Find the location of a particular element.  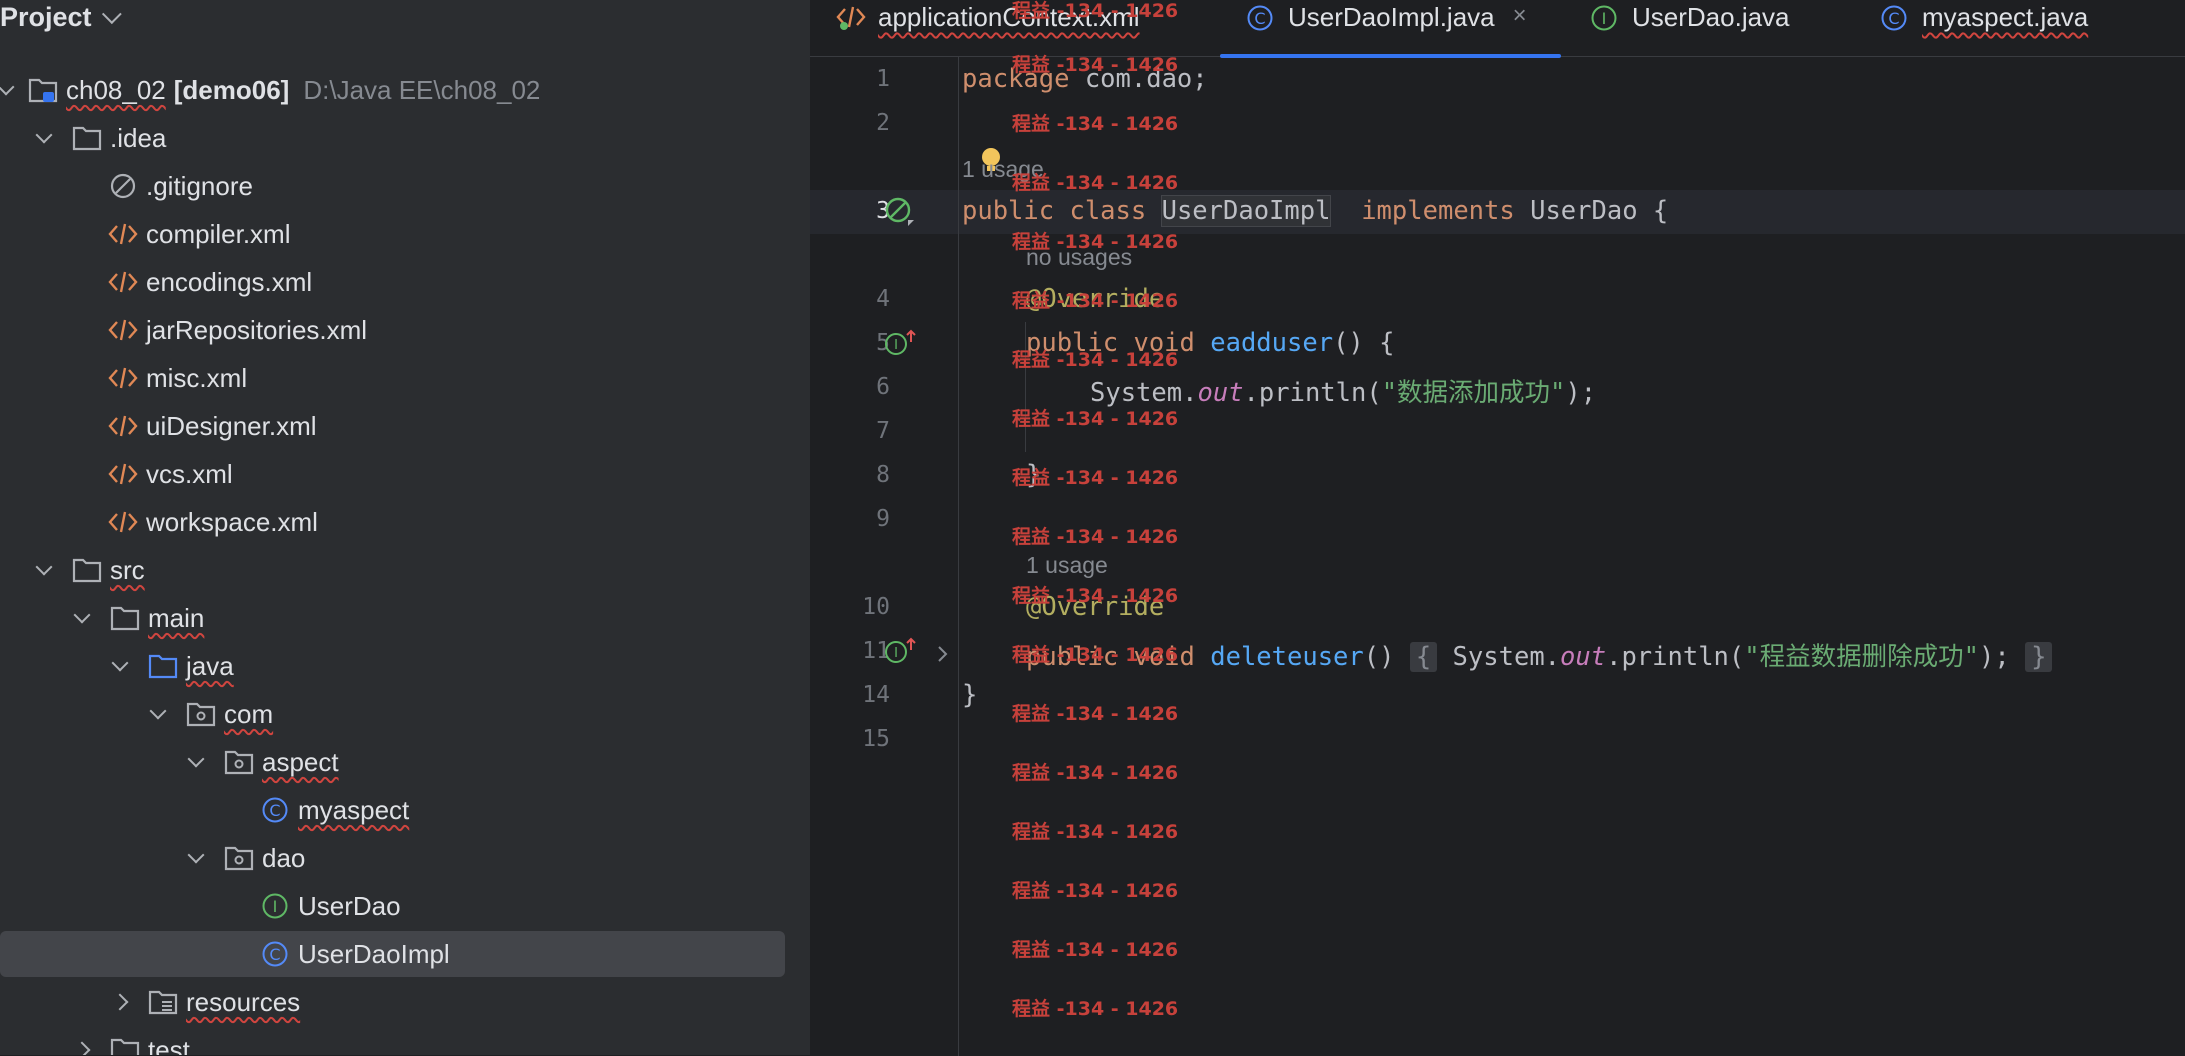

code-text: System. is located at coordinates (1499, 657).